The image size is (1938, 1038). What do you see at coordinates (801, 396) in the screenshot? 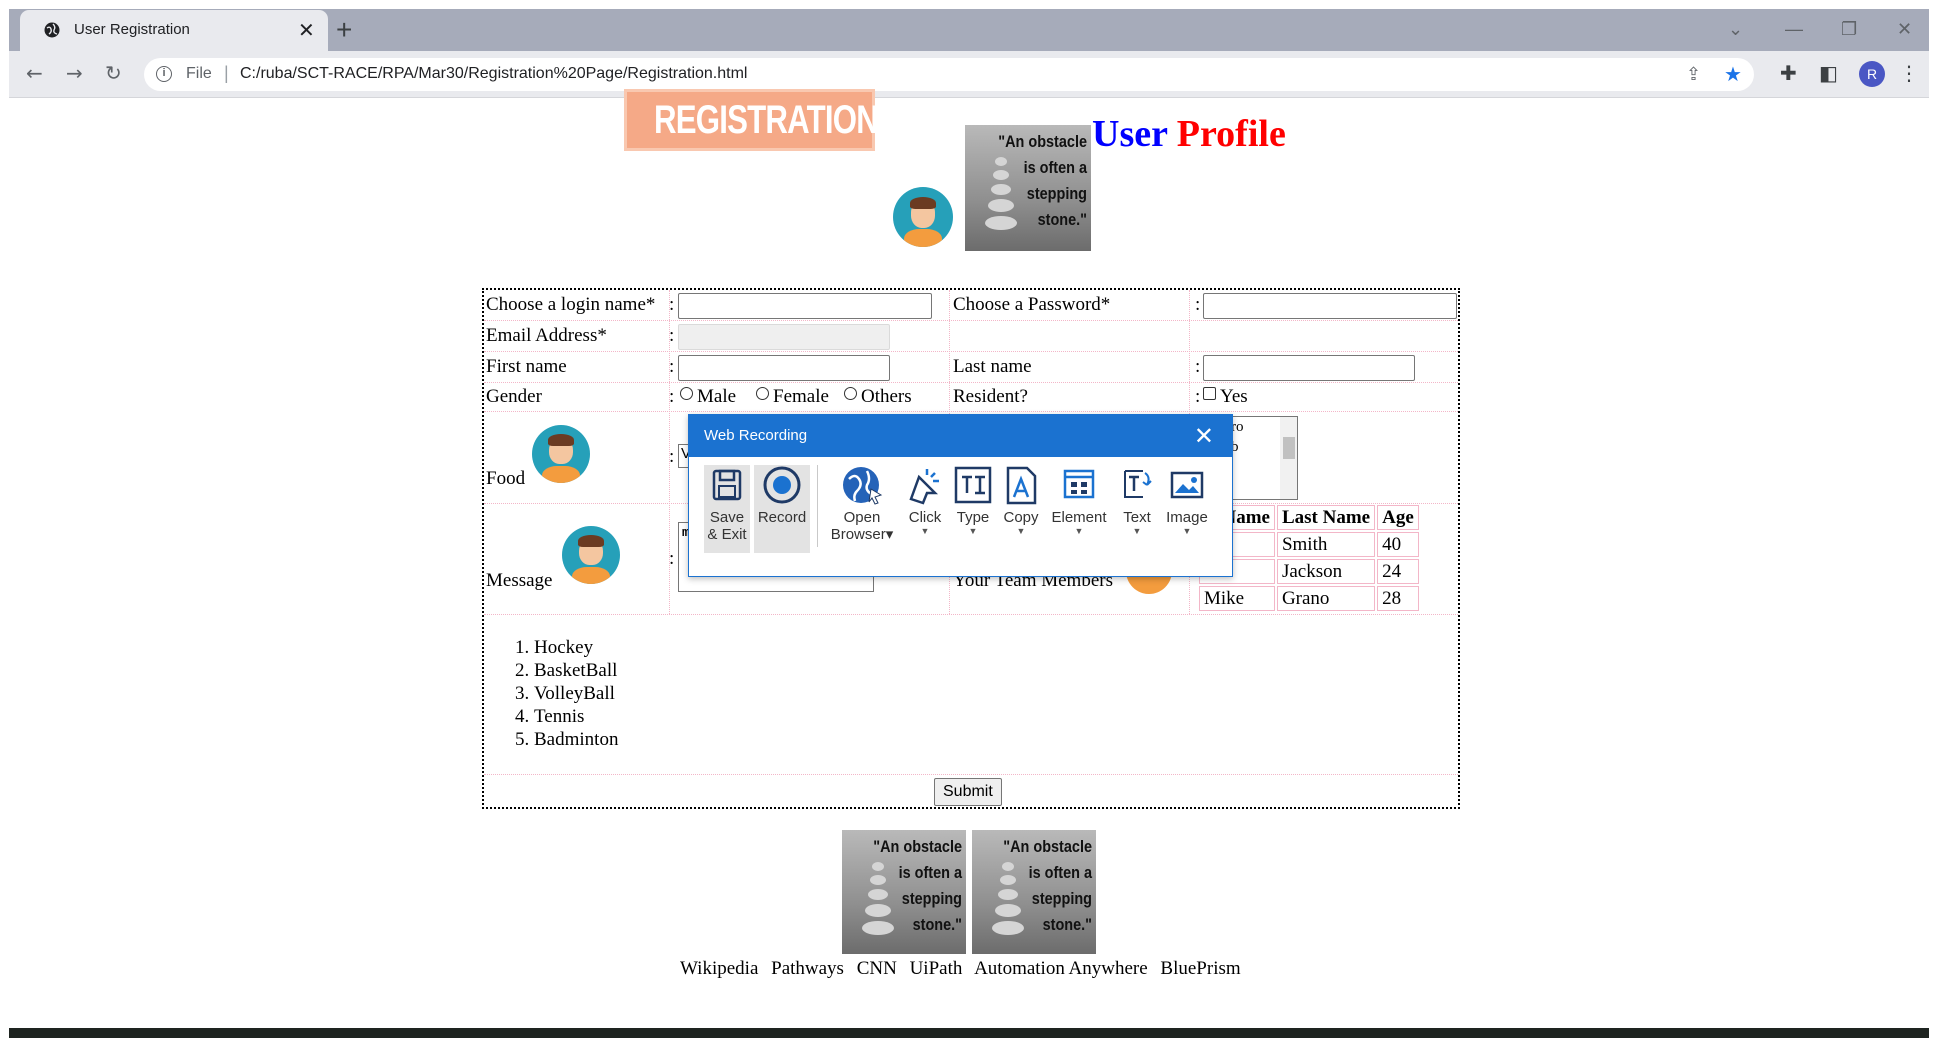
I see `gender-female-label: Female` at bounding box center [801, 396].